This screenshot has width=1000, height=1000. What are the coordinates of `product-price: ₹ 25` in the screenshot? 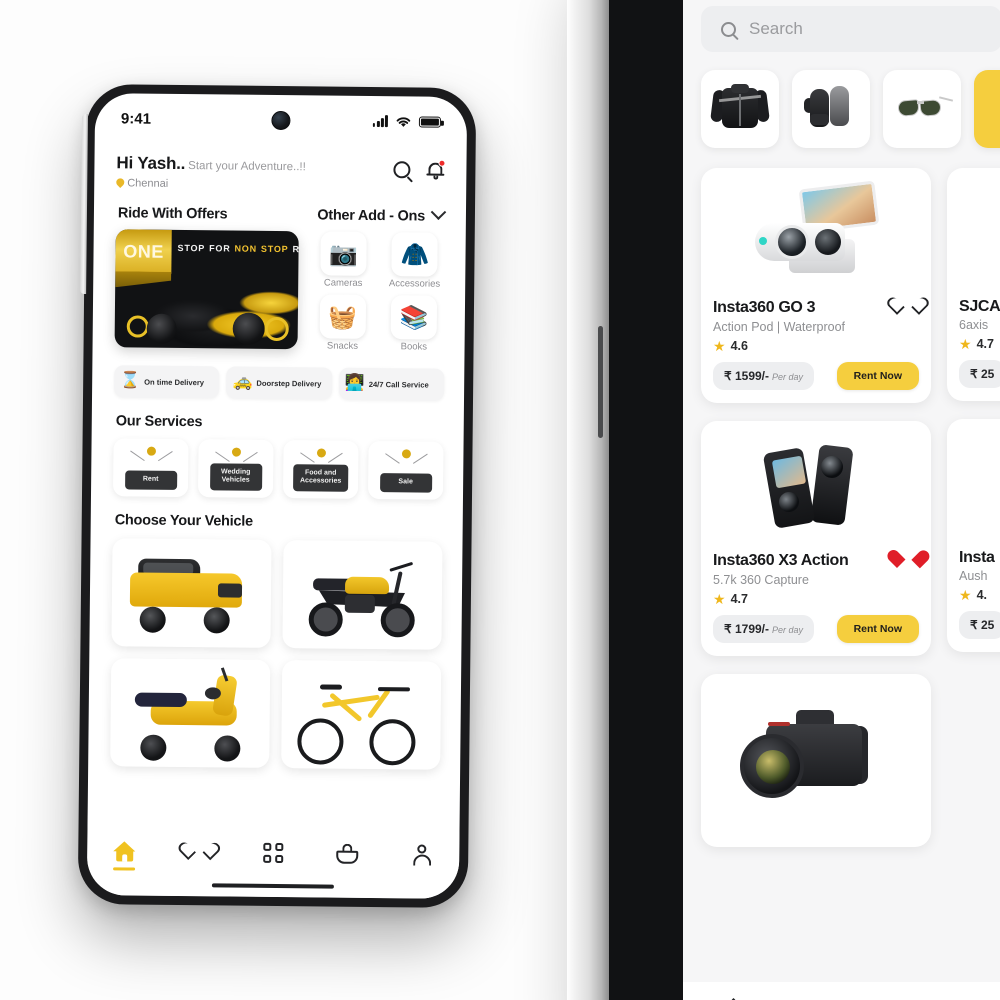 It's located at (982, 374).